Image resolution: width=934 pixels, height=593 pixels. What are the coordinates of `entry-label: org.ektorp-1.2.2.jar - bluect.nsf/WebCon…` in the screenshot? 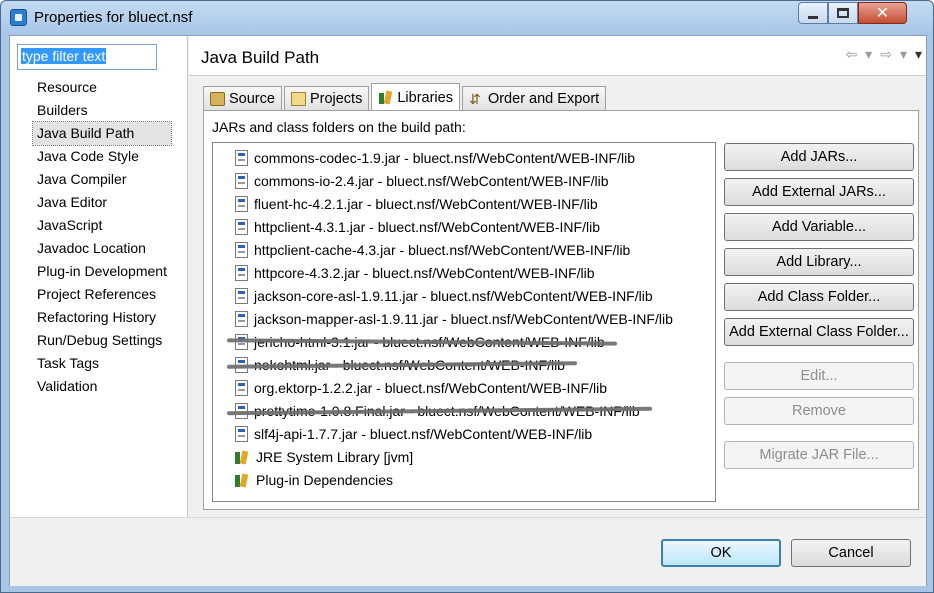 It's located at (430, 387).